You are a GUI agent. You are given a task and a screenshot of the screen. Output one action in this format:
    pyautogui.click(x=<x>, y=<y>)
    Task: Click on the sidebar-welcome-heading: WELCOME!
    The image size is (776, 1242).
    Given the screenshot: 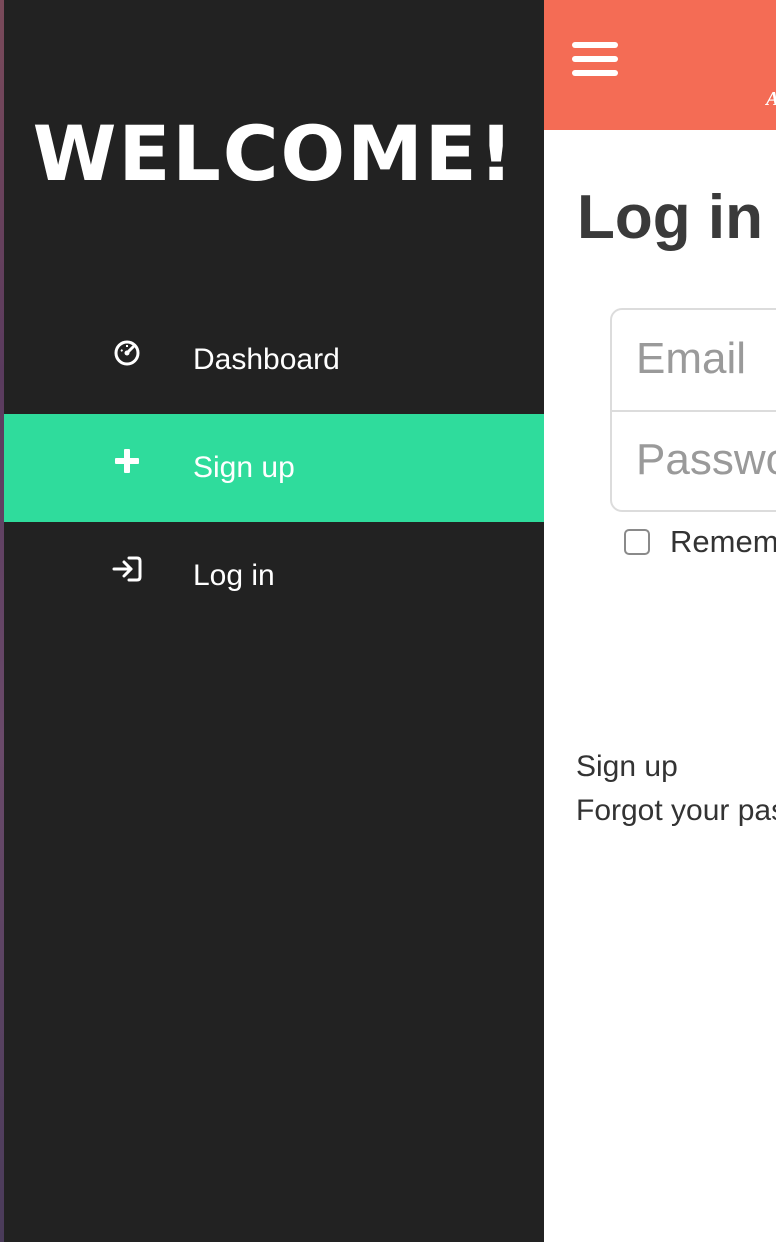 What is the action you would take?
    pyautogui.click(x=274, y=153)
    